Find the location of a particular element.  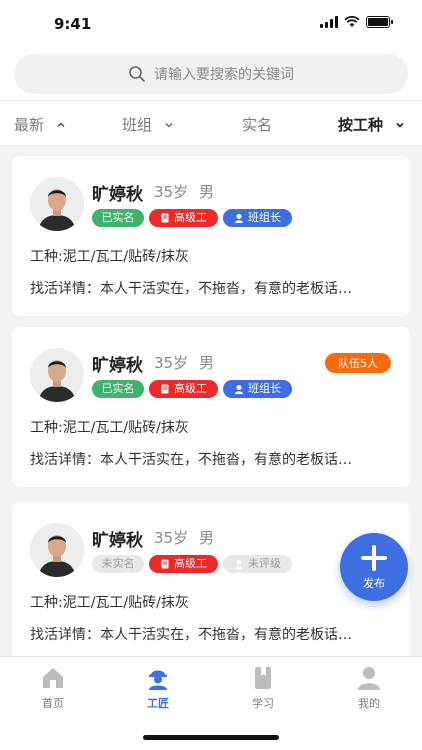

filter-verified: 实名 is located at coordinates (257, 124).